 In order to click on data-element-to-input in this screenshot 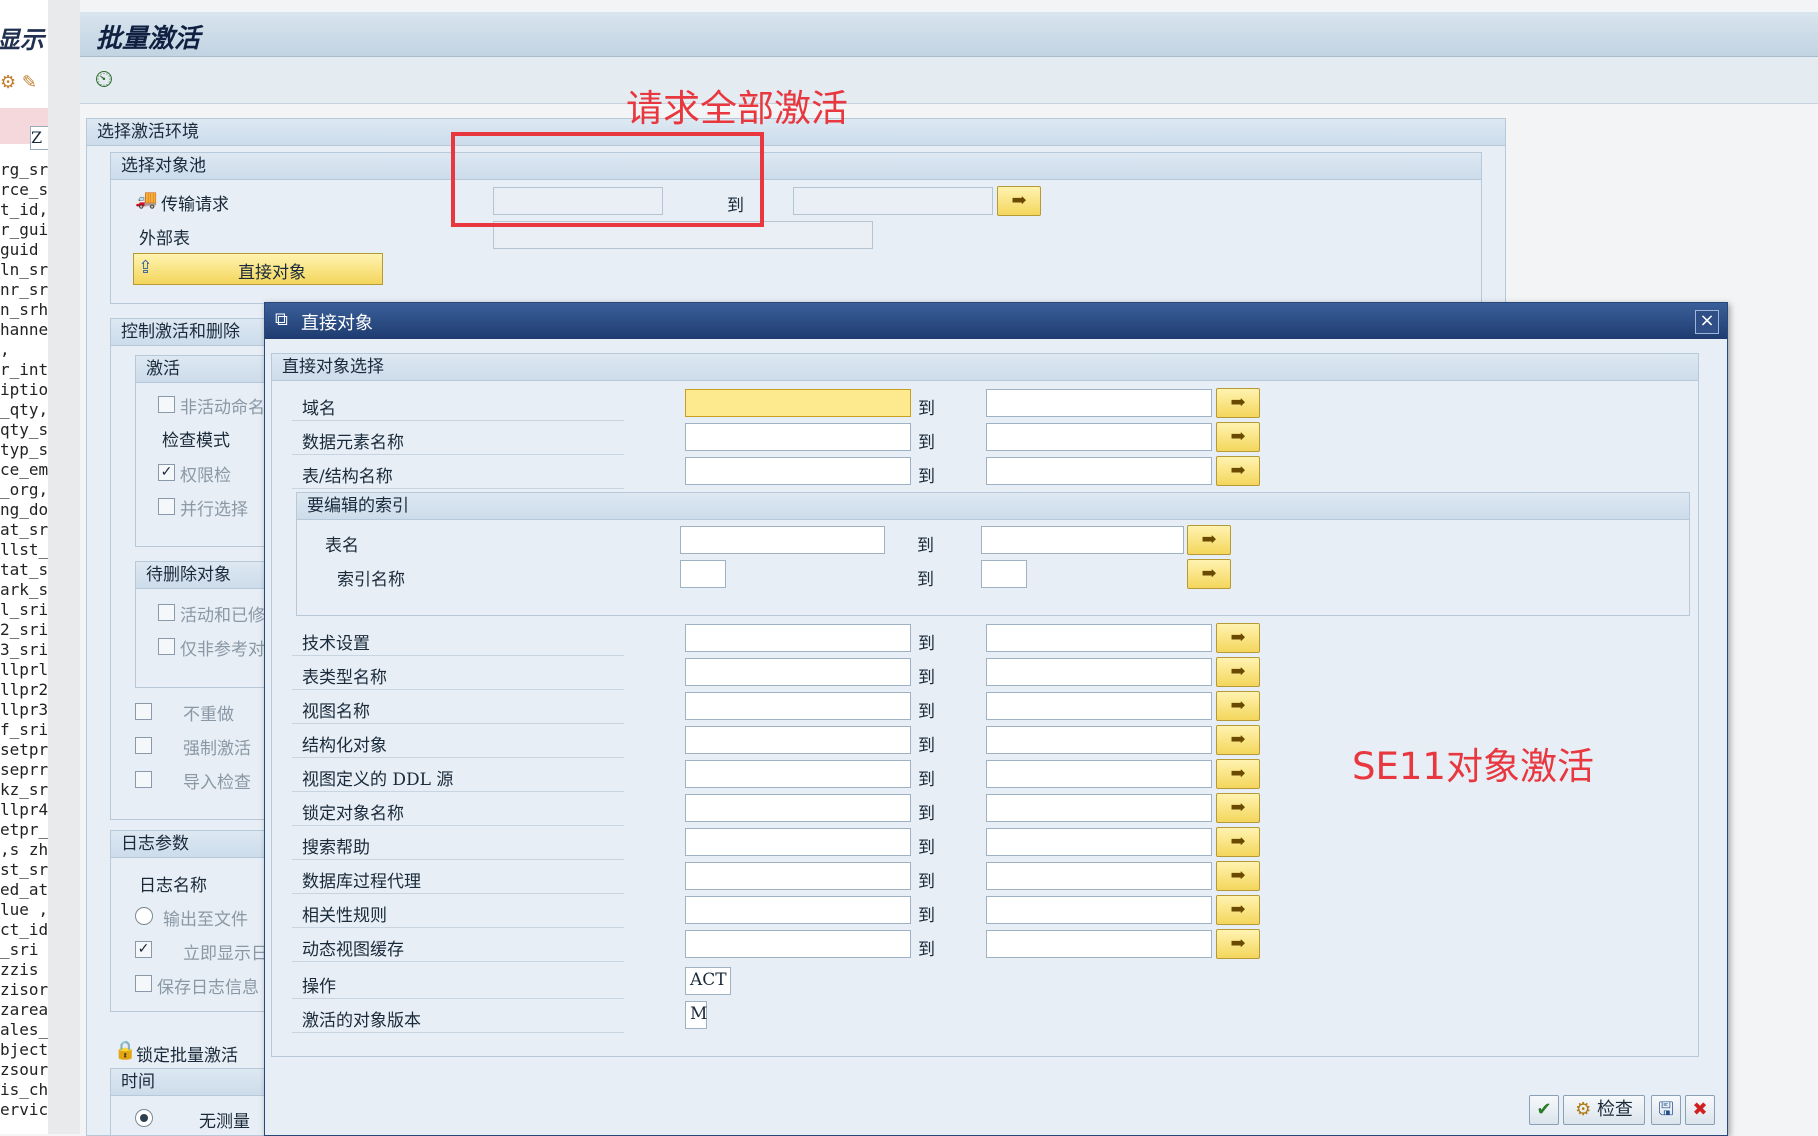, I will do `click(1099, 437)`.